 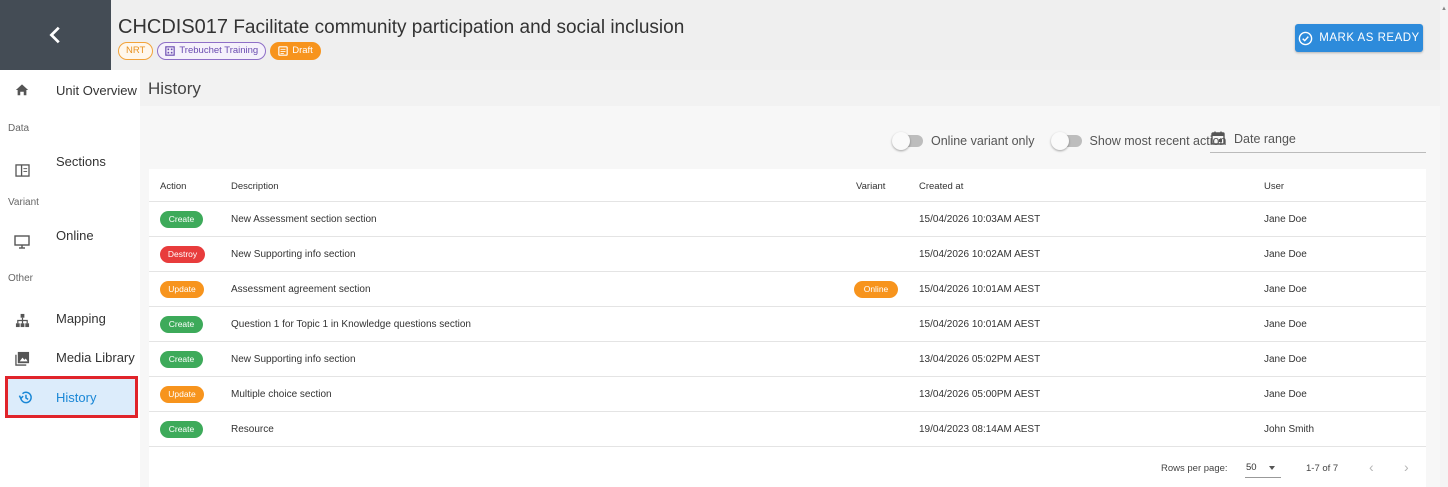 I want to click on action-badge: Destroy, so click(x=182, y=254).